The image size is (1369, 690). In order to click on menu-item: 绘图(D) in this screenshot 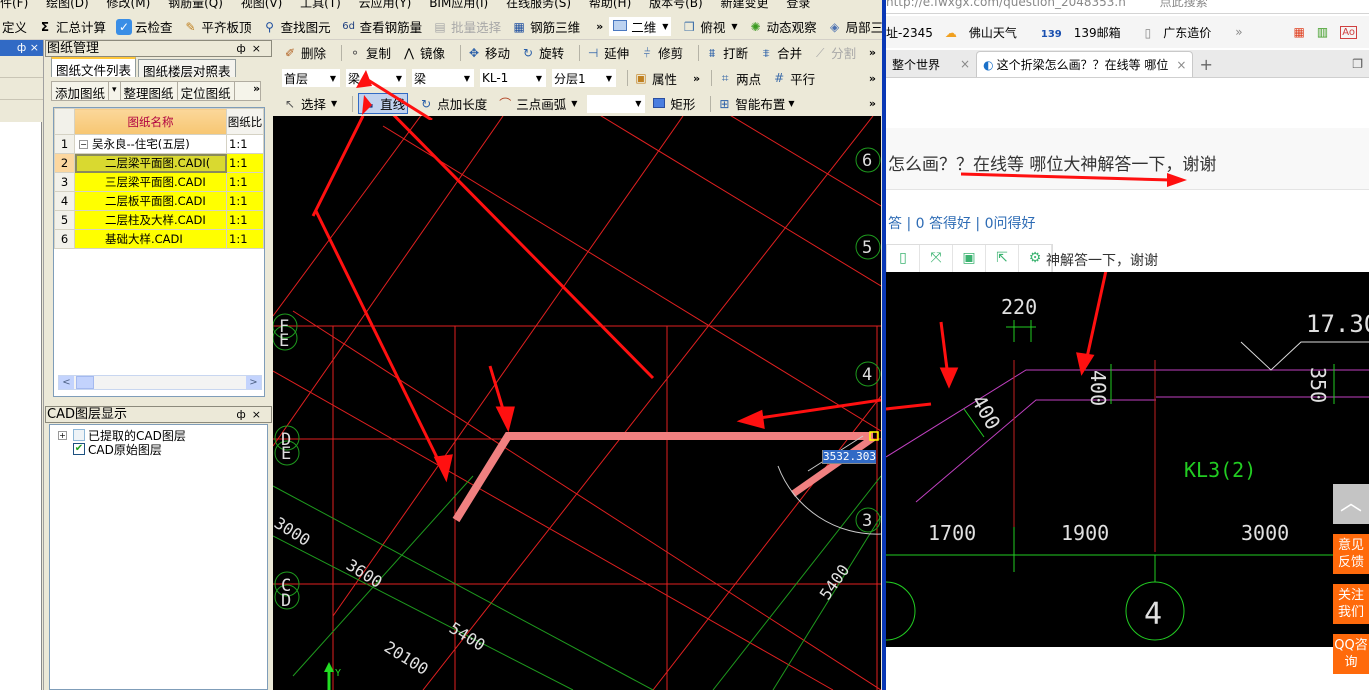, I will do `click(67, 4)`.